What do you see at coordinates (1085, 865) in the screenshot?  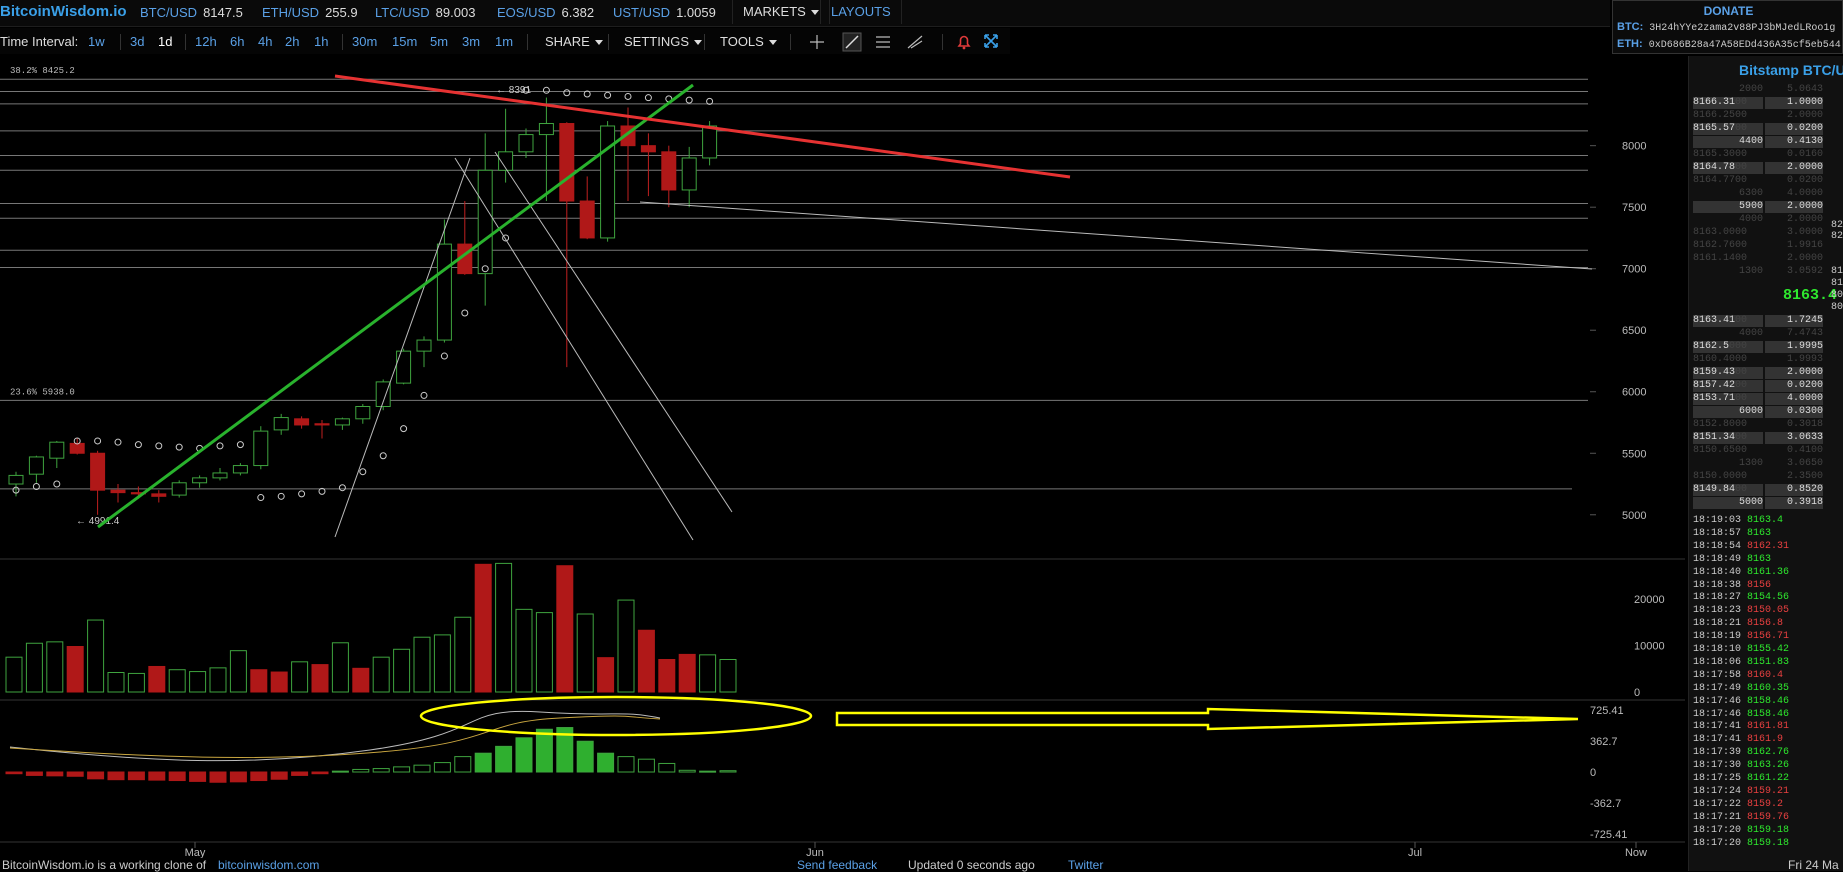 I see `twitter-link: Twitter` at bounding box center [1085, 865].